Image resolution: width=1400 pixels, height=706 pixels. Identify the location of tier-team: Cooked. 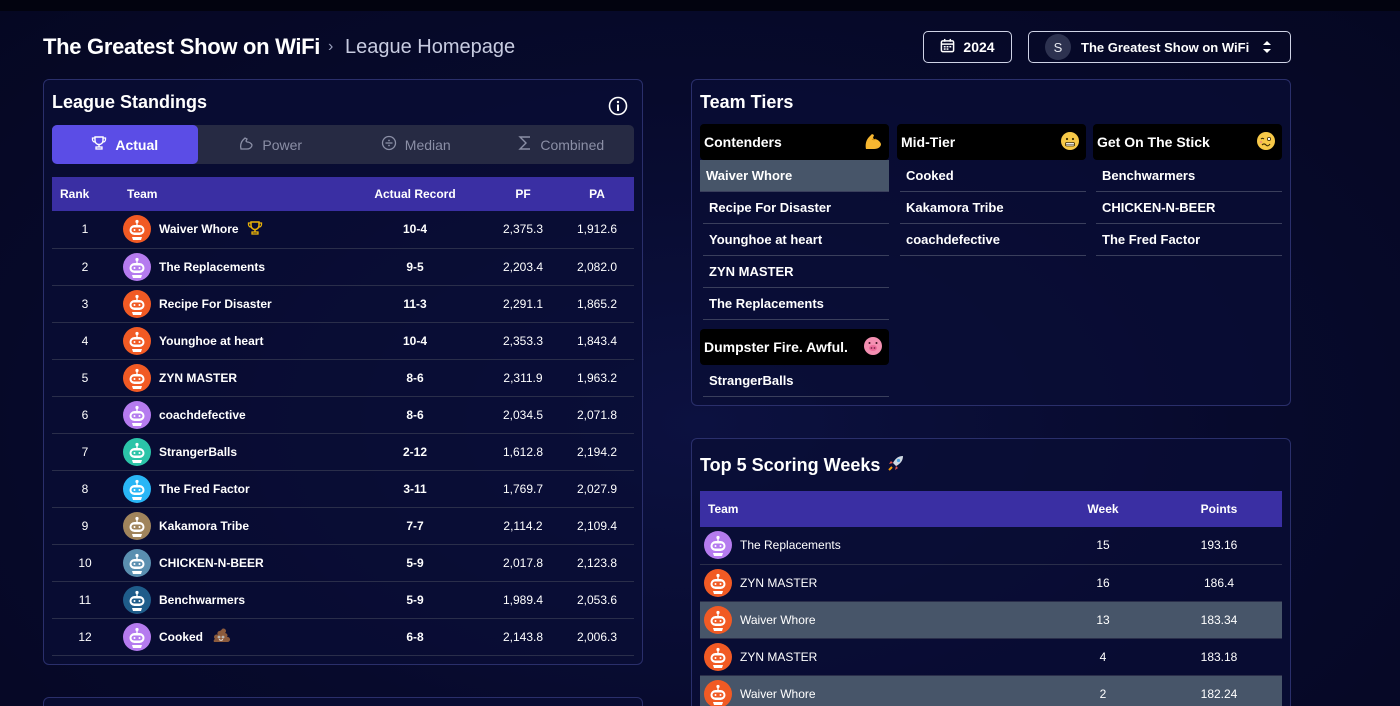
(993, 176).